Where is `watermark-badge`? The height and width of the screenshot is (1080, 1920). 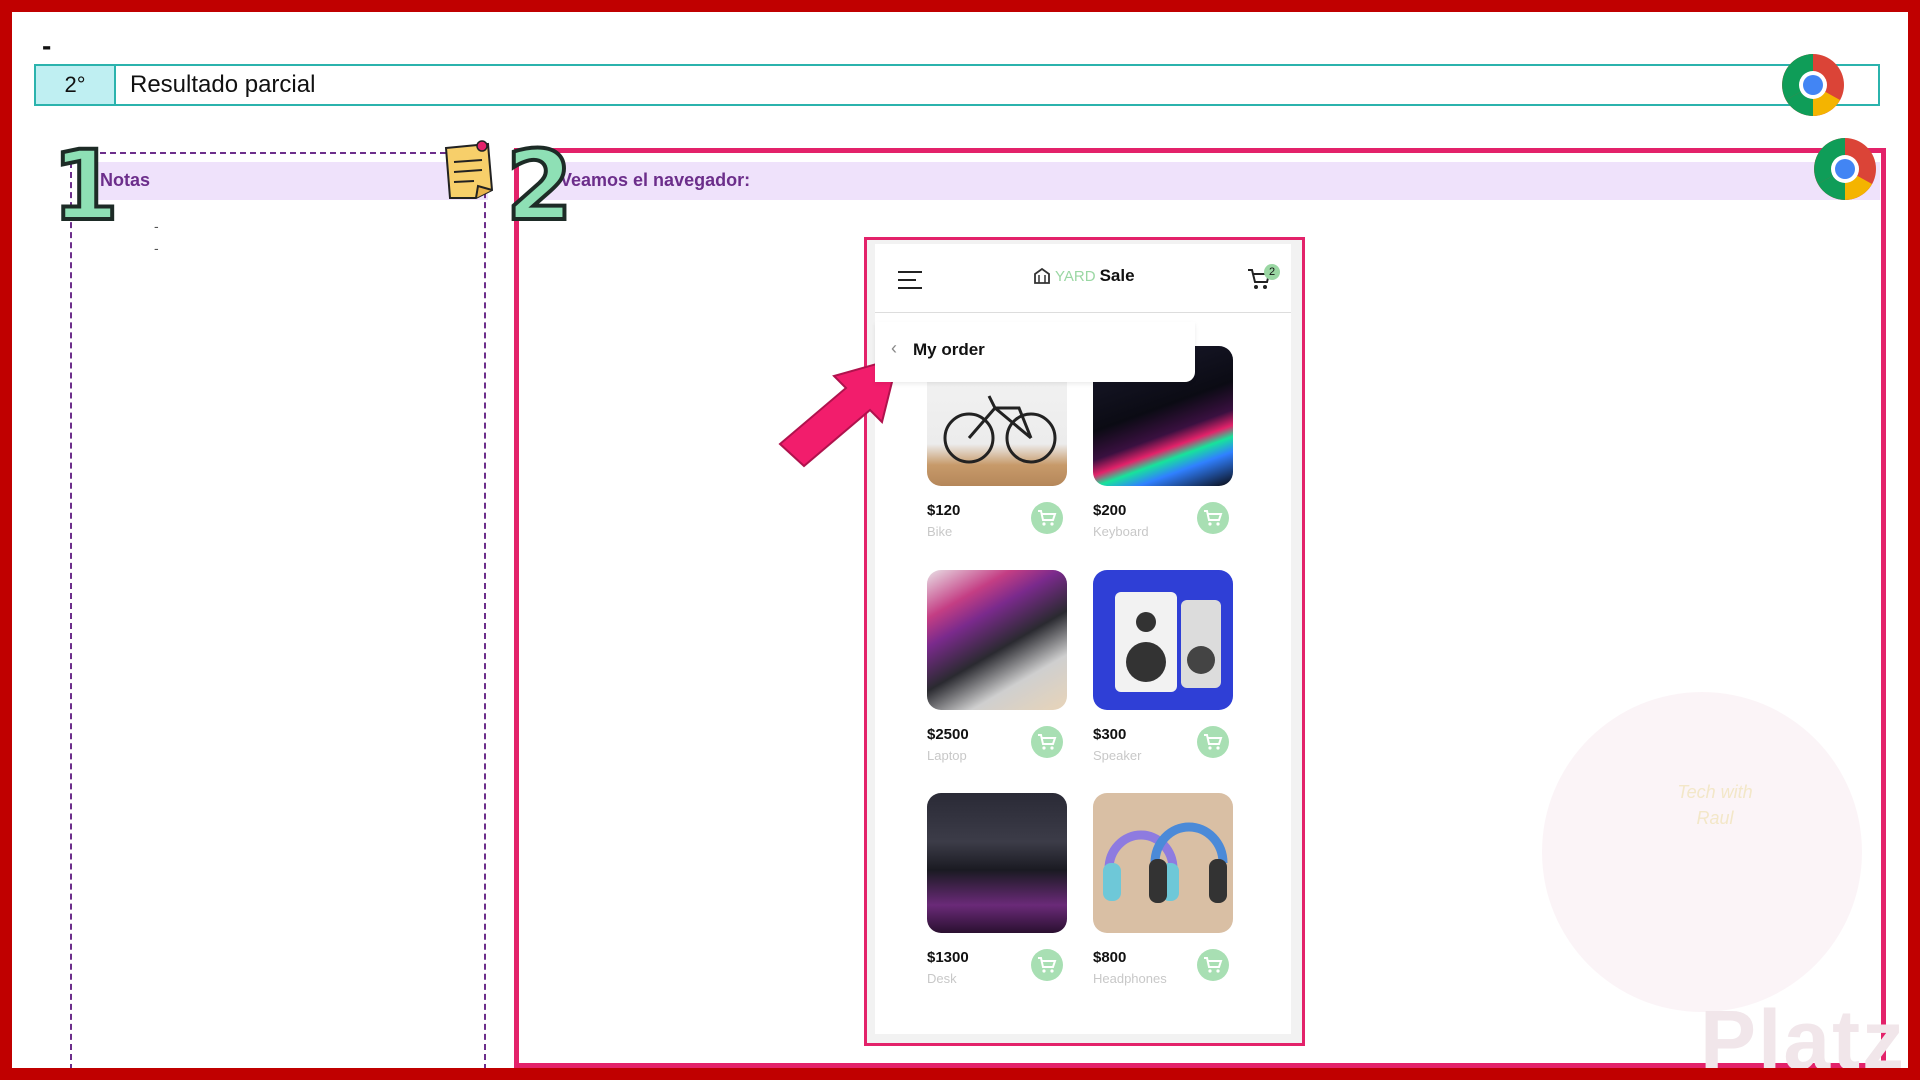
watermark-badge is located at coordinates (1702, 852).